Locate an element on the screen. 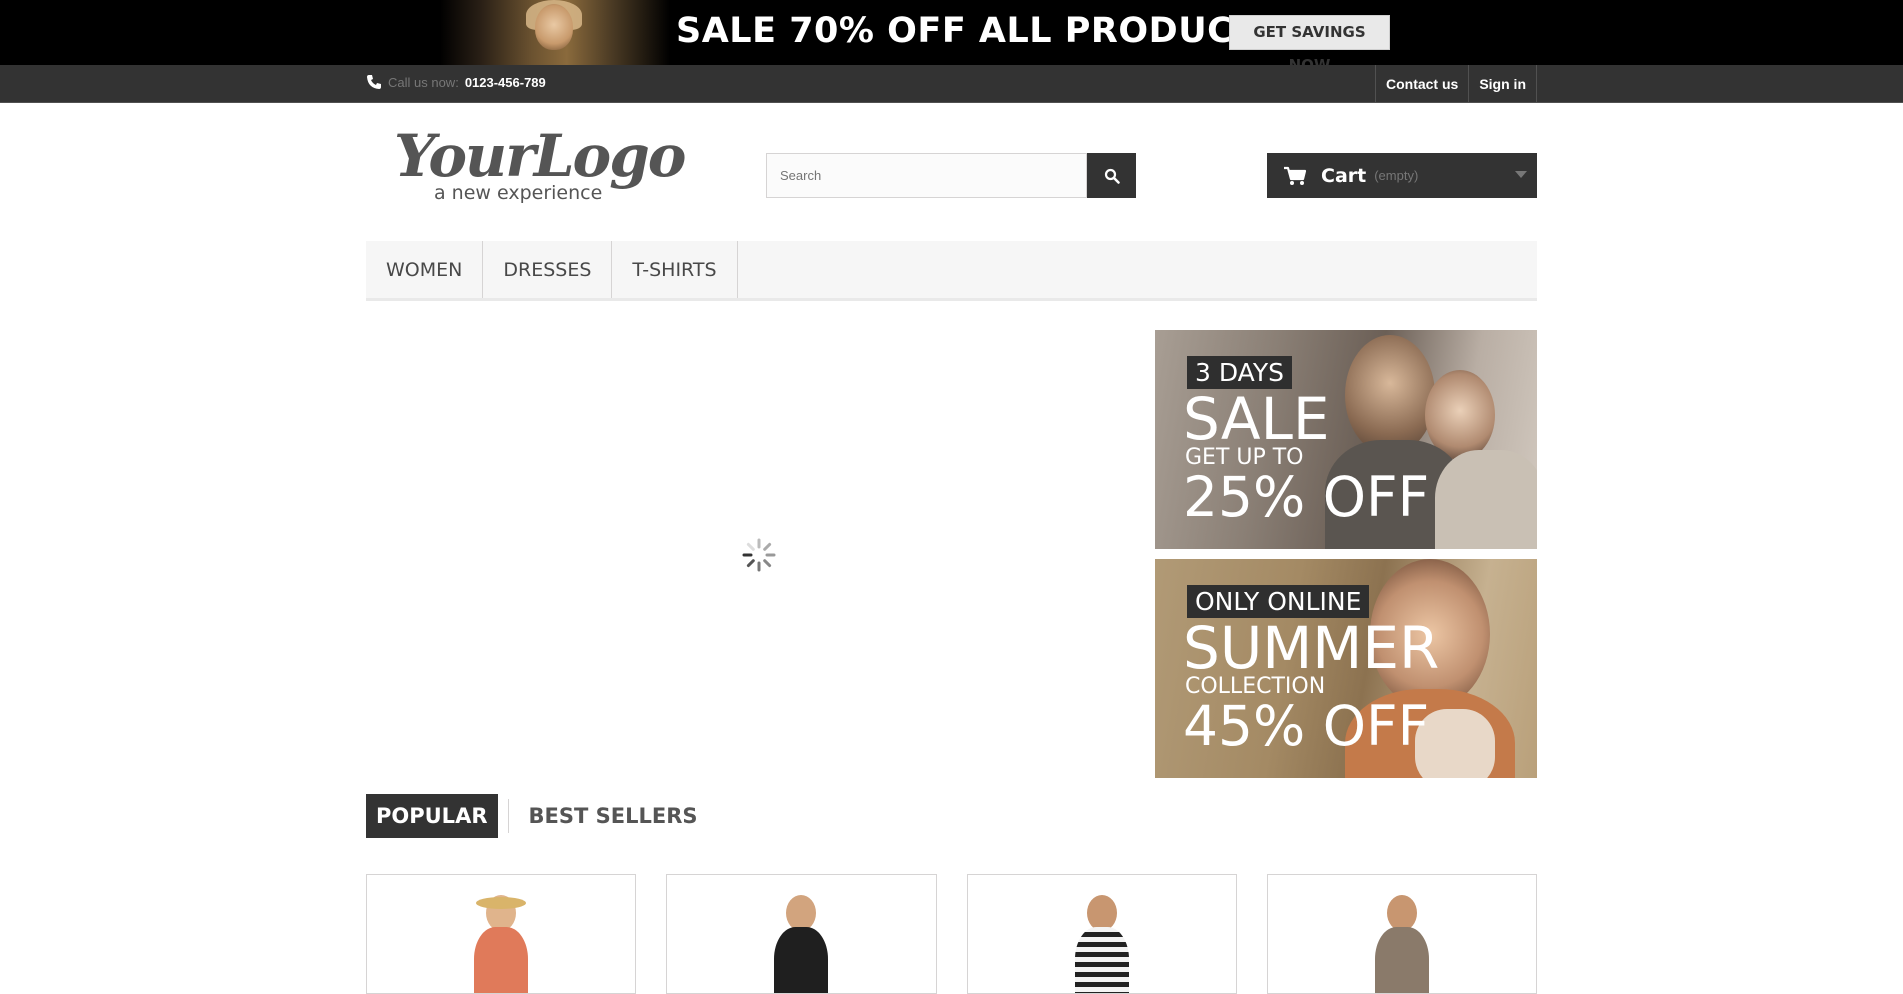  search-input is located at coordinates (927, 175).